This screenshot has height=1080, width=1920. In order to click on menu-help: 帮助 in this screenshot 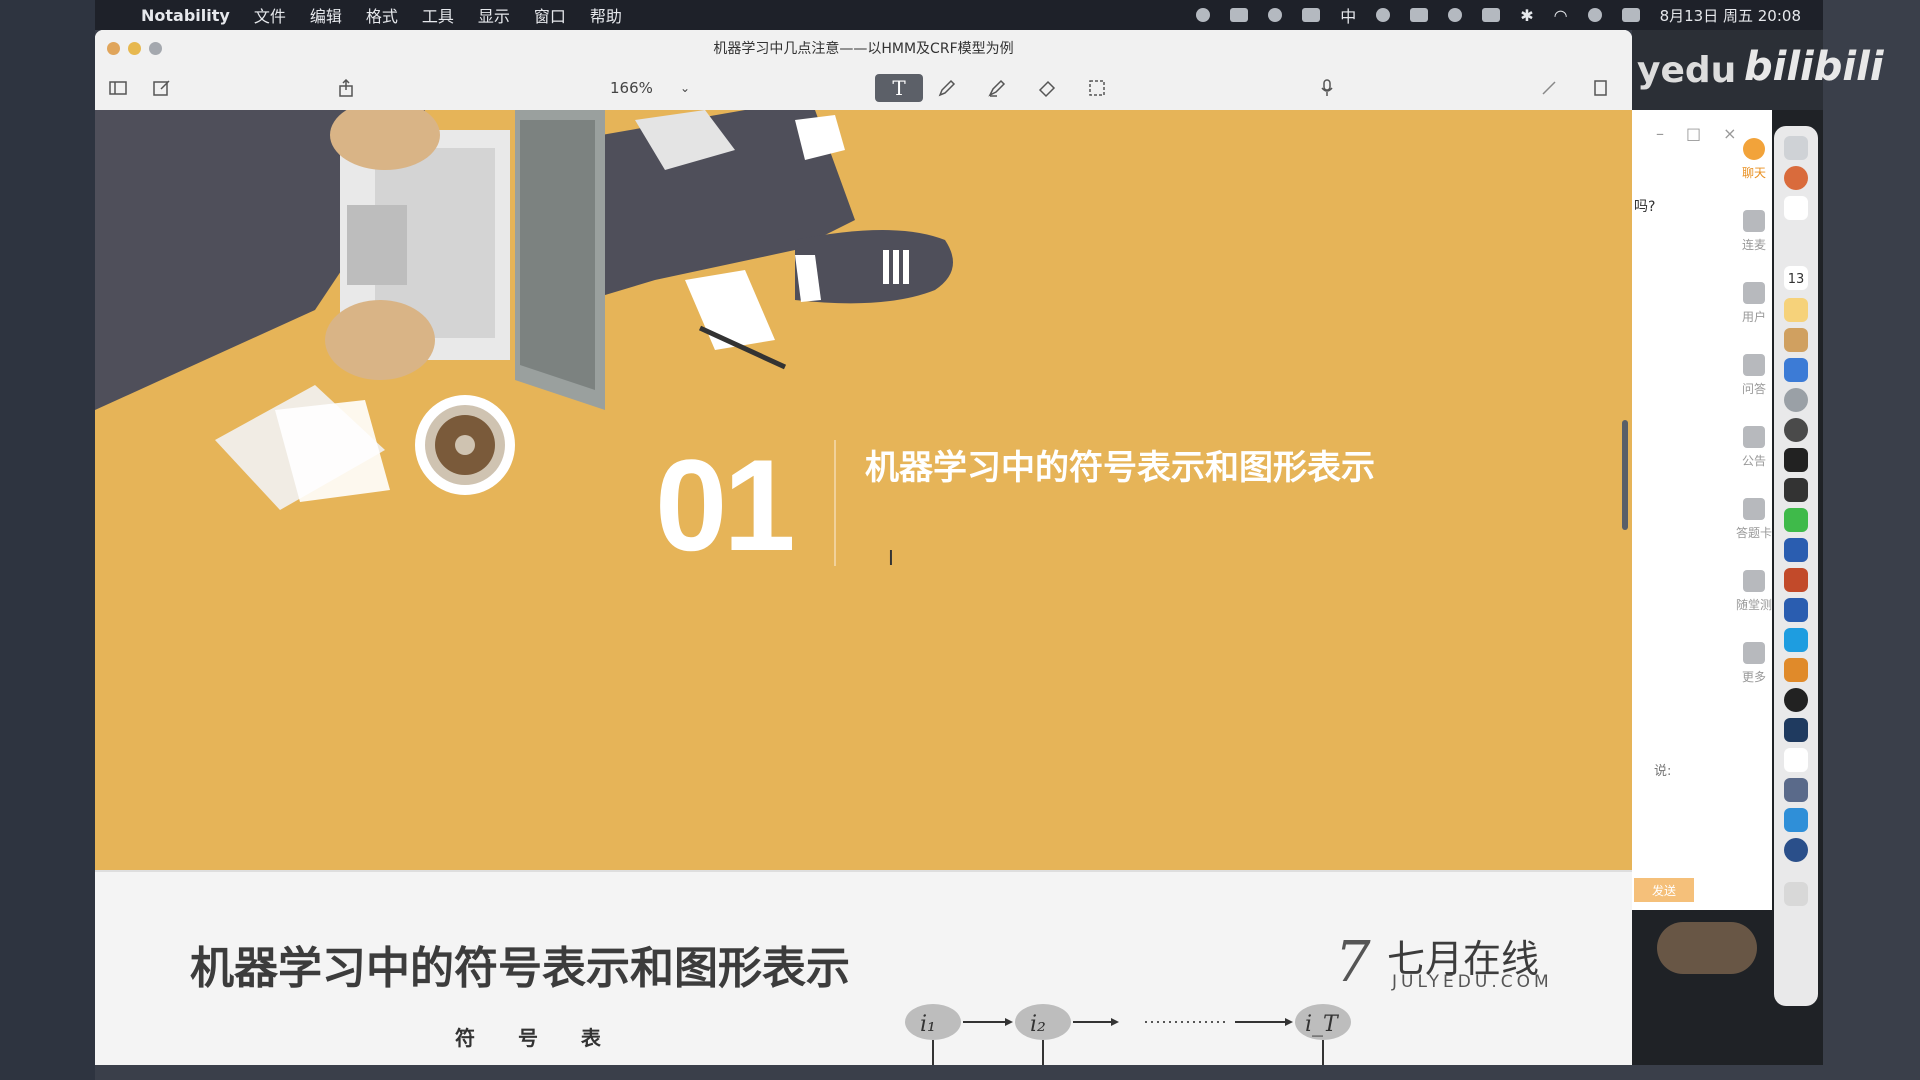, I will do `click(606, 15)`.